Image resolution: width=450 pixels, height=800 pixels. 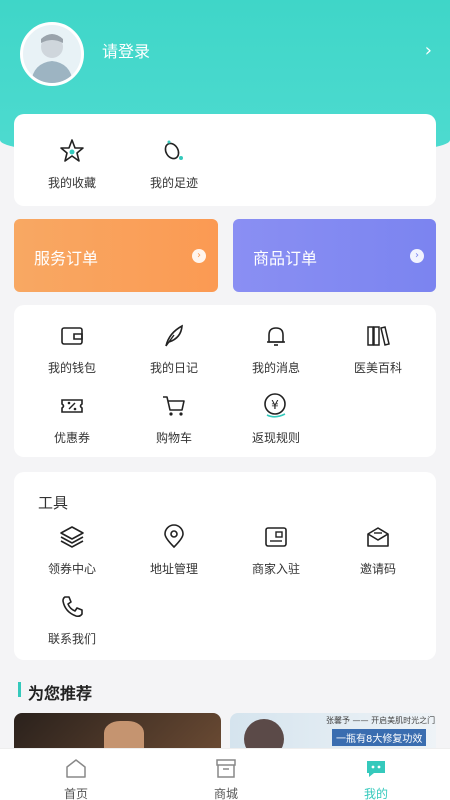 I want to click on coupon-center-button: 领券中心, so click(x=72, y=549).